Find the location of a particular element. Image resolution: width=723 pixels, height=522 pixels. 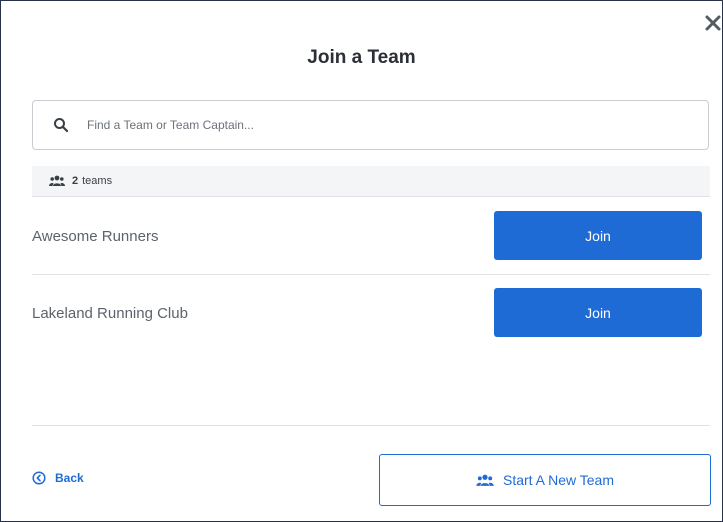

team-count-bar: 2 teams is located at coordinates (371, 181).